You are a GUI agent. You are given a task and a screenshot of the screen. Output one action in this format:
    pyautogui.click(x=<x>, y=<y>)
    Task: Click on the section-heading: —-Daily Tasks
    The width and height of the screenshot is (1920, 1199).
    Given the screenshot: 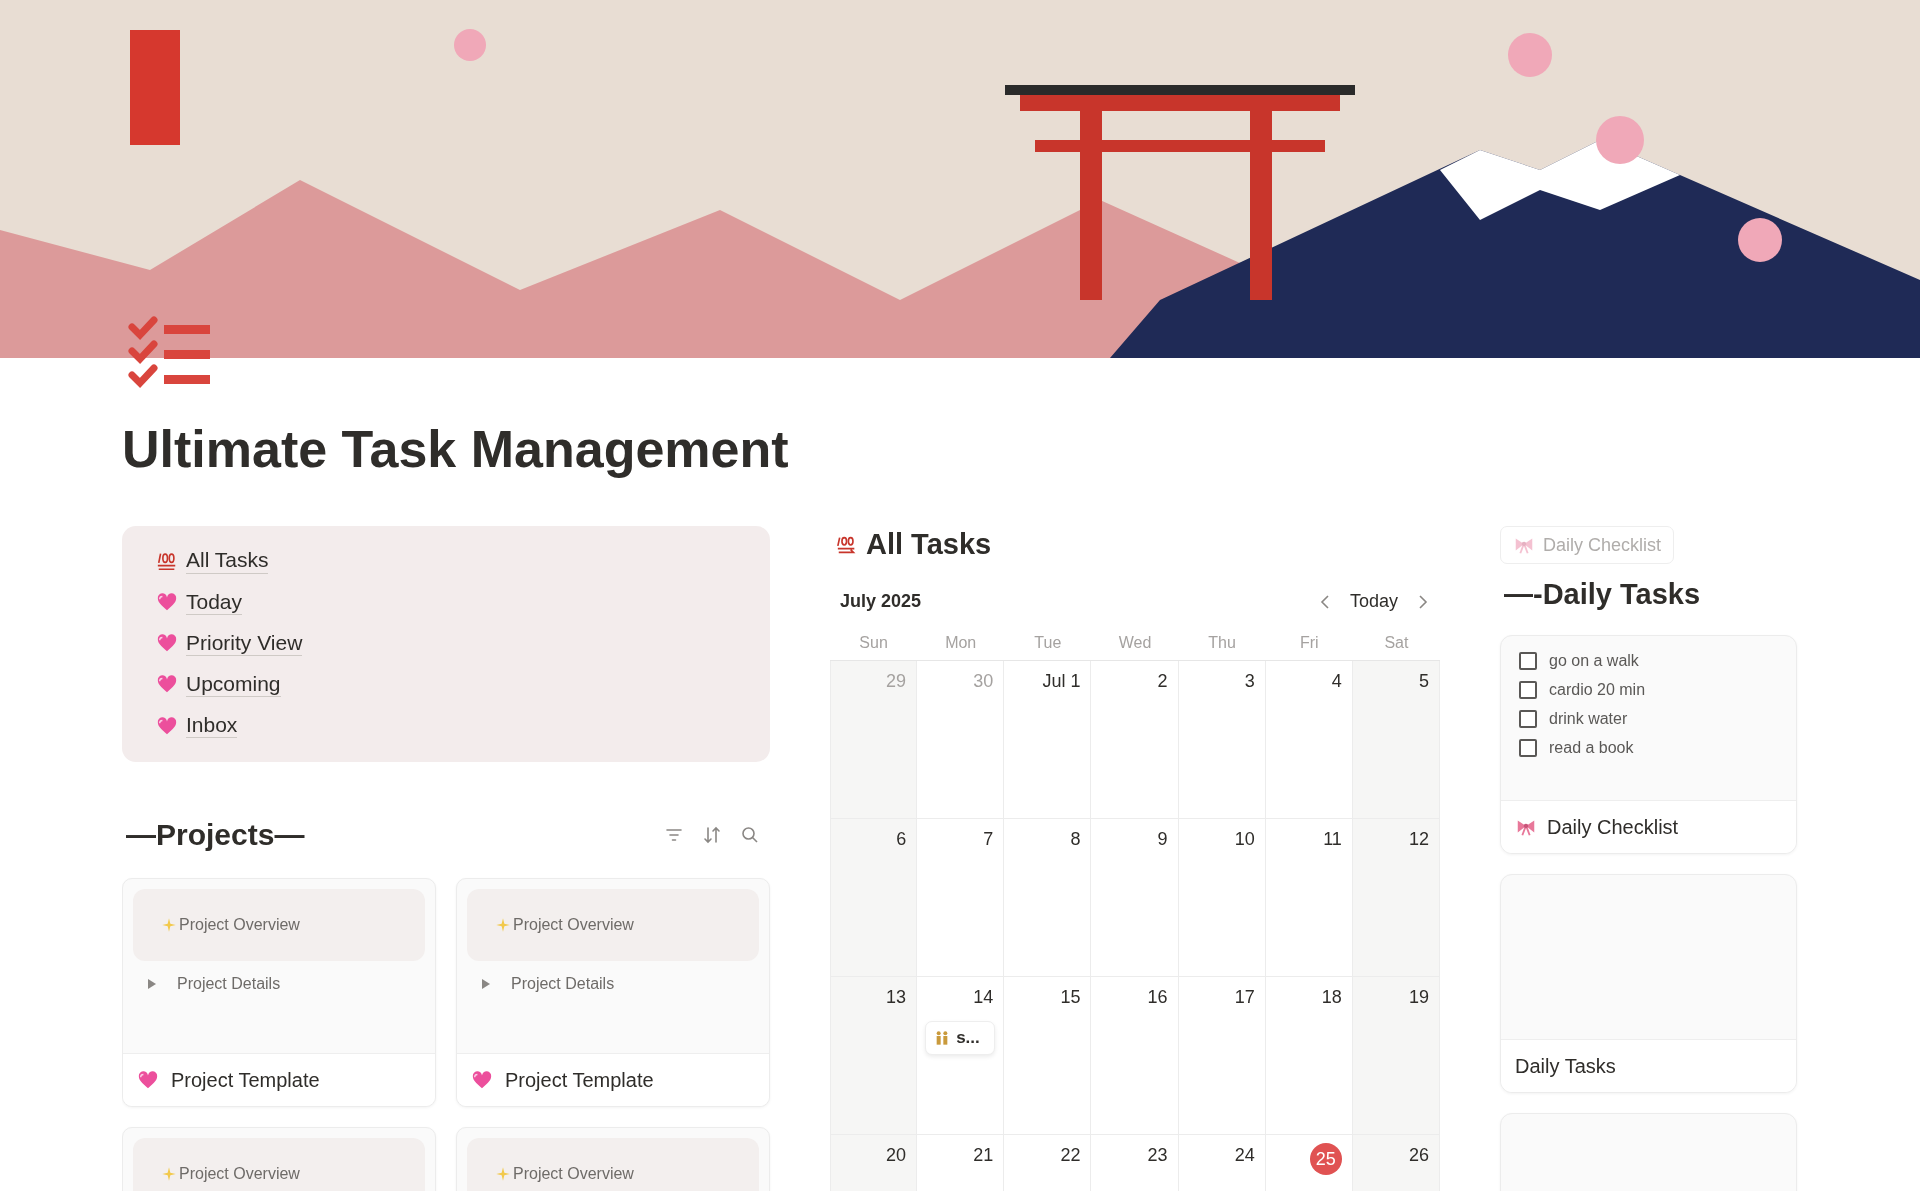 What is the action you would take?
    pyautogui.click(x=1603, y=595)
    